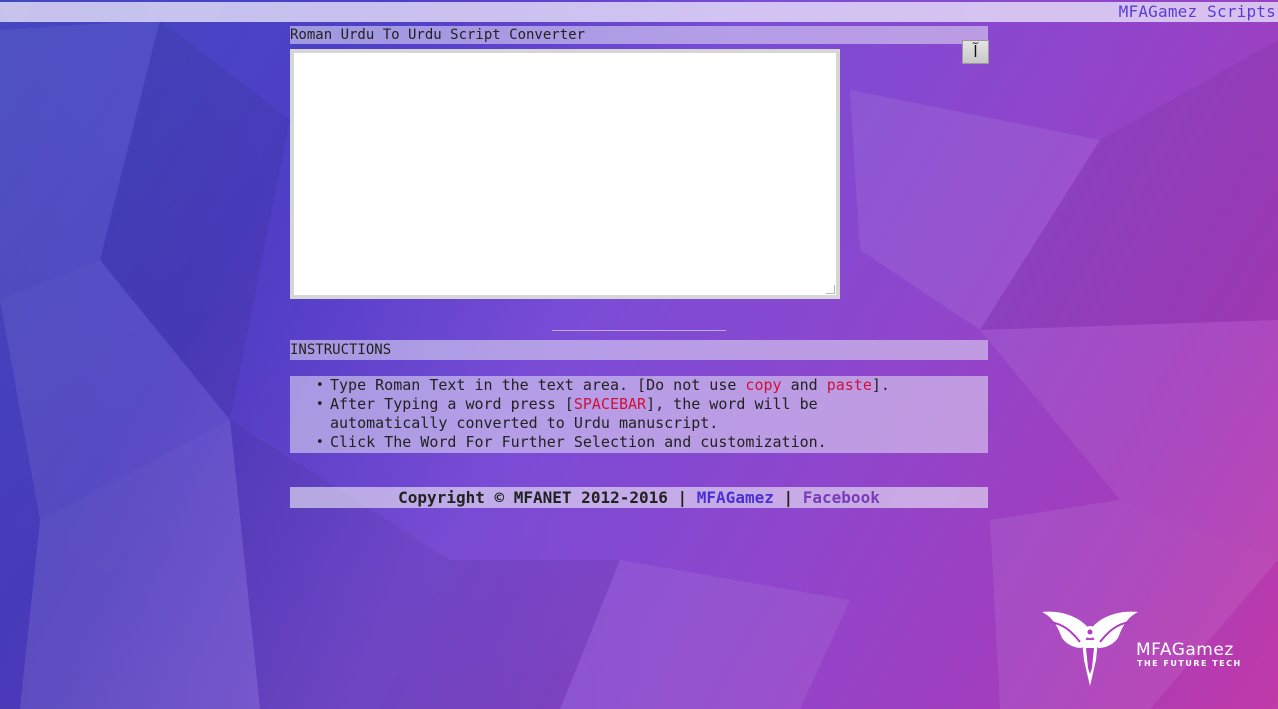 This screenshot has width=1278, height=709. Describe the element at coordinates (830, 289) in the screenshot. I see `resize-grip-icon` at that location.